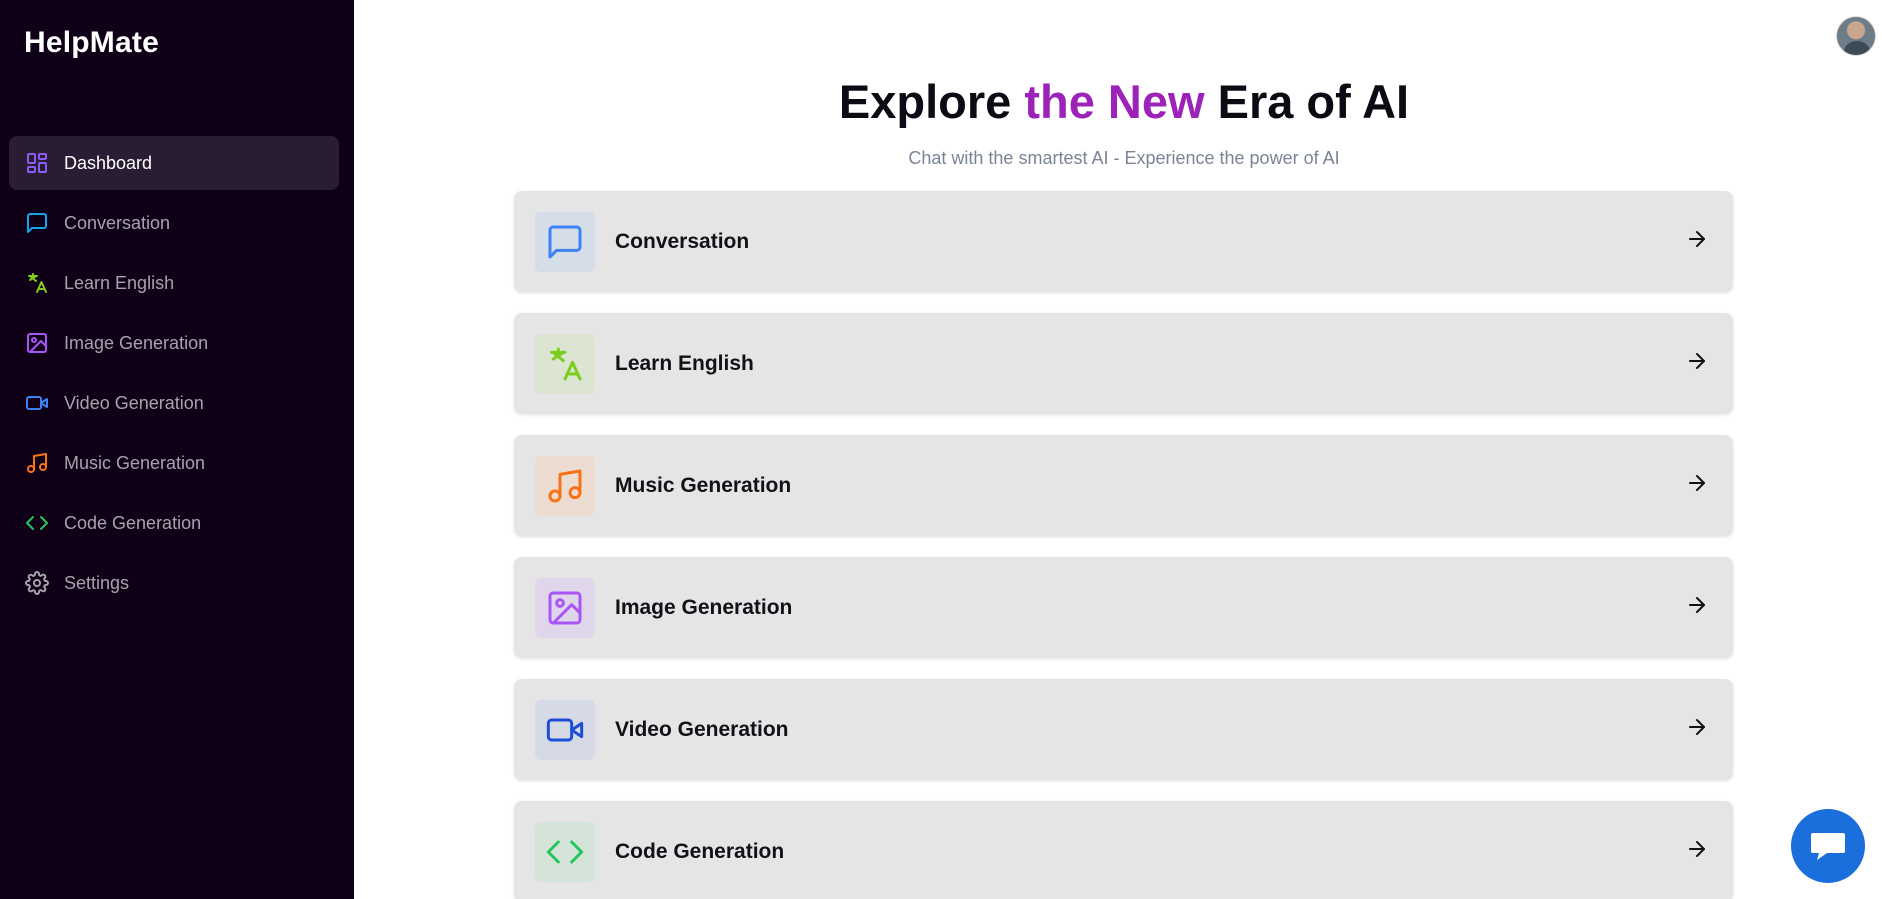 The image size is (1882, 899). I want to click on sidebar-item-learn-english: Learn English, so click(174, 283).